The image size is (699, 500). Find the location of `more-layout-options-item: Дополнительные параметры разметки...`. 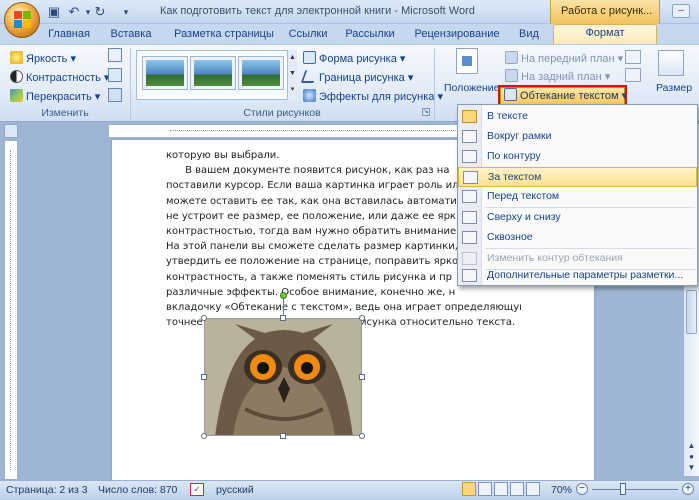

more-layout-options-item: Дополнительные параметры разметки... is located at coordinates (577, 276).